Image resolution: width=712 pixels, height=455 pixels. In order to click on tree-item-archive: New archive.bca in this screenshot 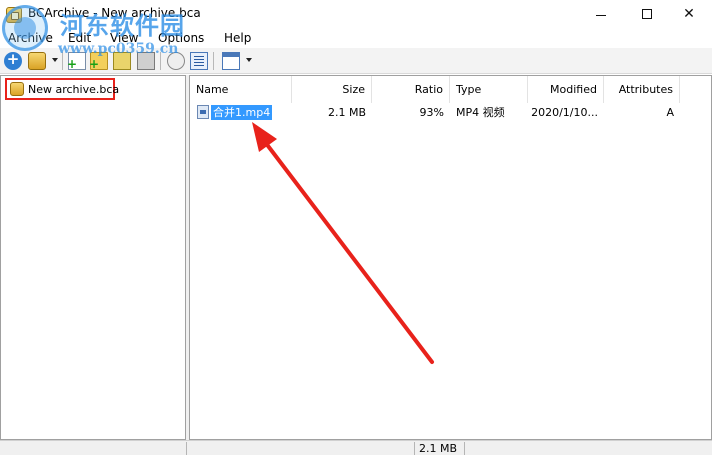, I will do `click(62, 89)`.